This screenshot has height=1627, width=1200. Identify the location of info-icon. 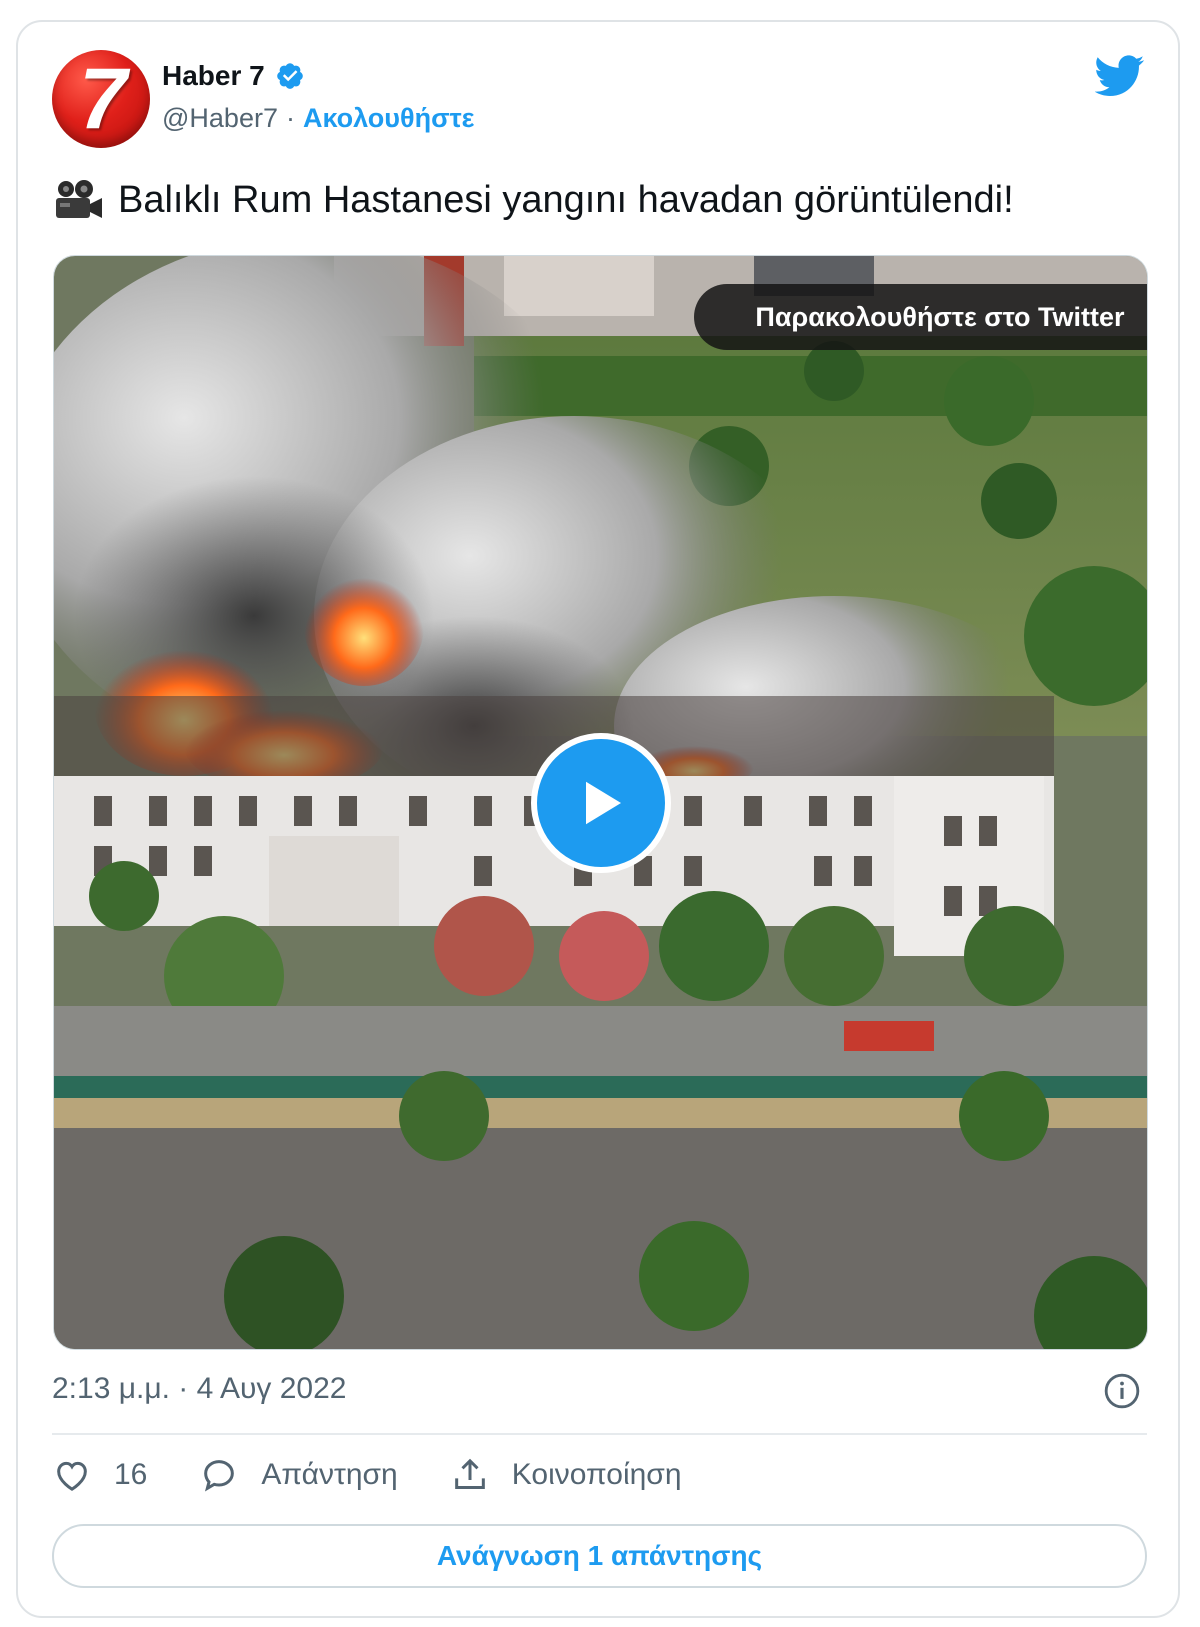
(1122, 1391).